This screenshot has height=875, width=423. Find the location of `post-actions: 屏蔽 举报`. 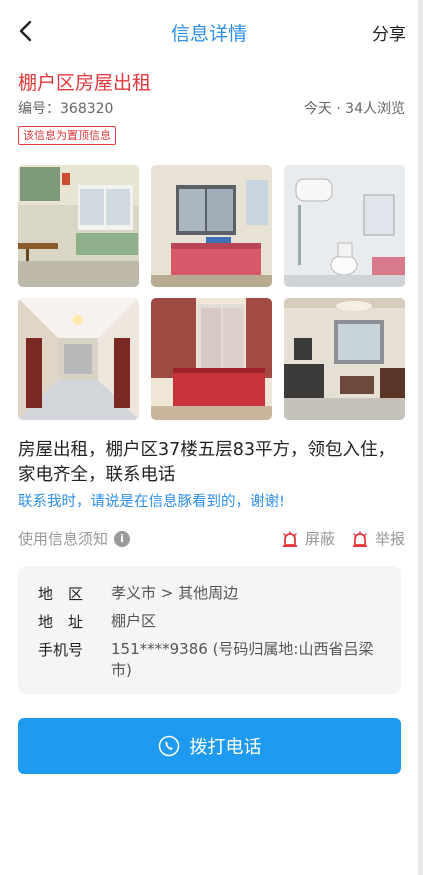

post-actions: 屏蔽 举报 is located at coordinates (343, 538).